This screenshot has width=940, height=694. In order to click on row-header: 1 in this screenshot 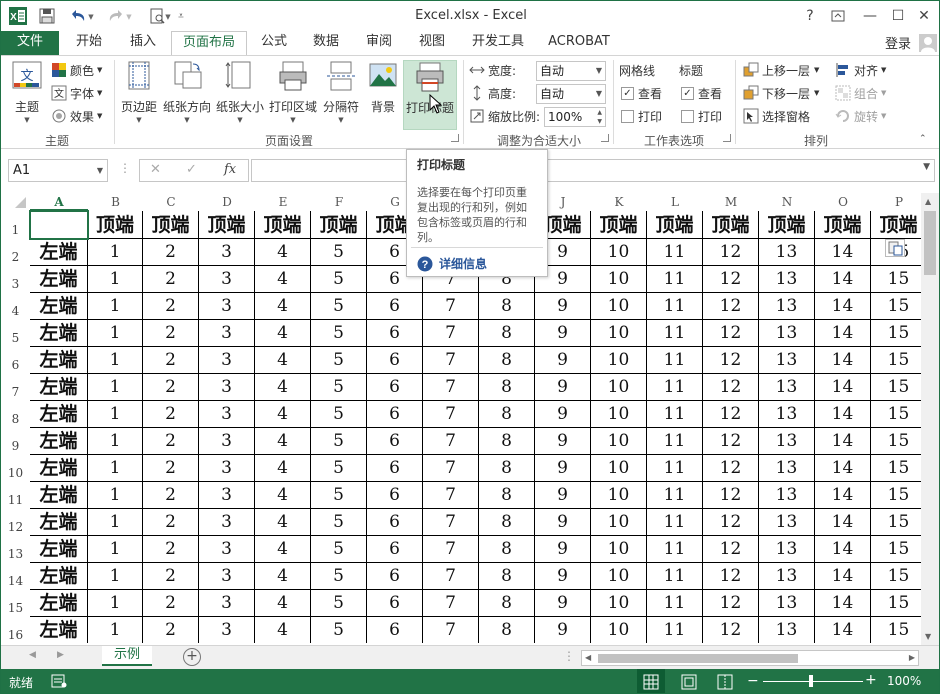, I will do `click(15, 225)`.